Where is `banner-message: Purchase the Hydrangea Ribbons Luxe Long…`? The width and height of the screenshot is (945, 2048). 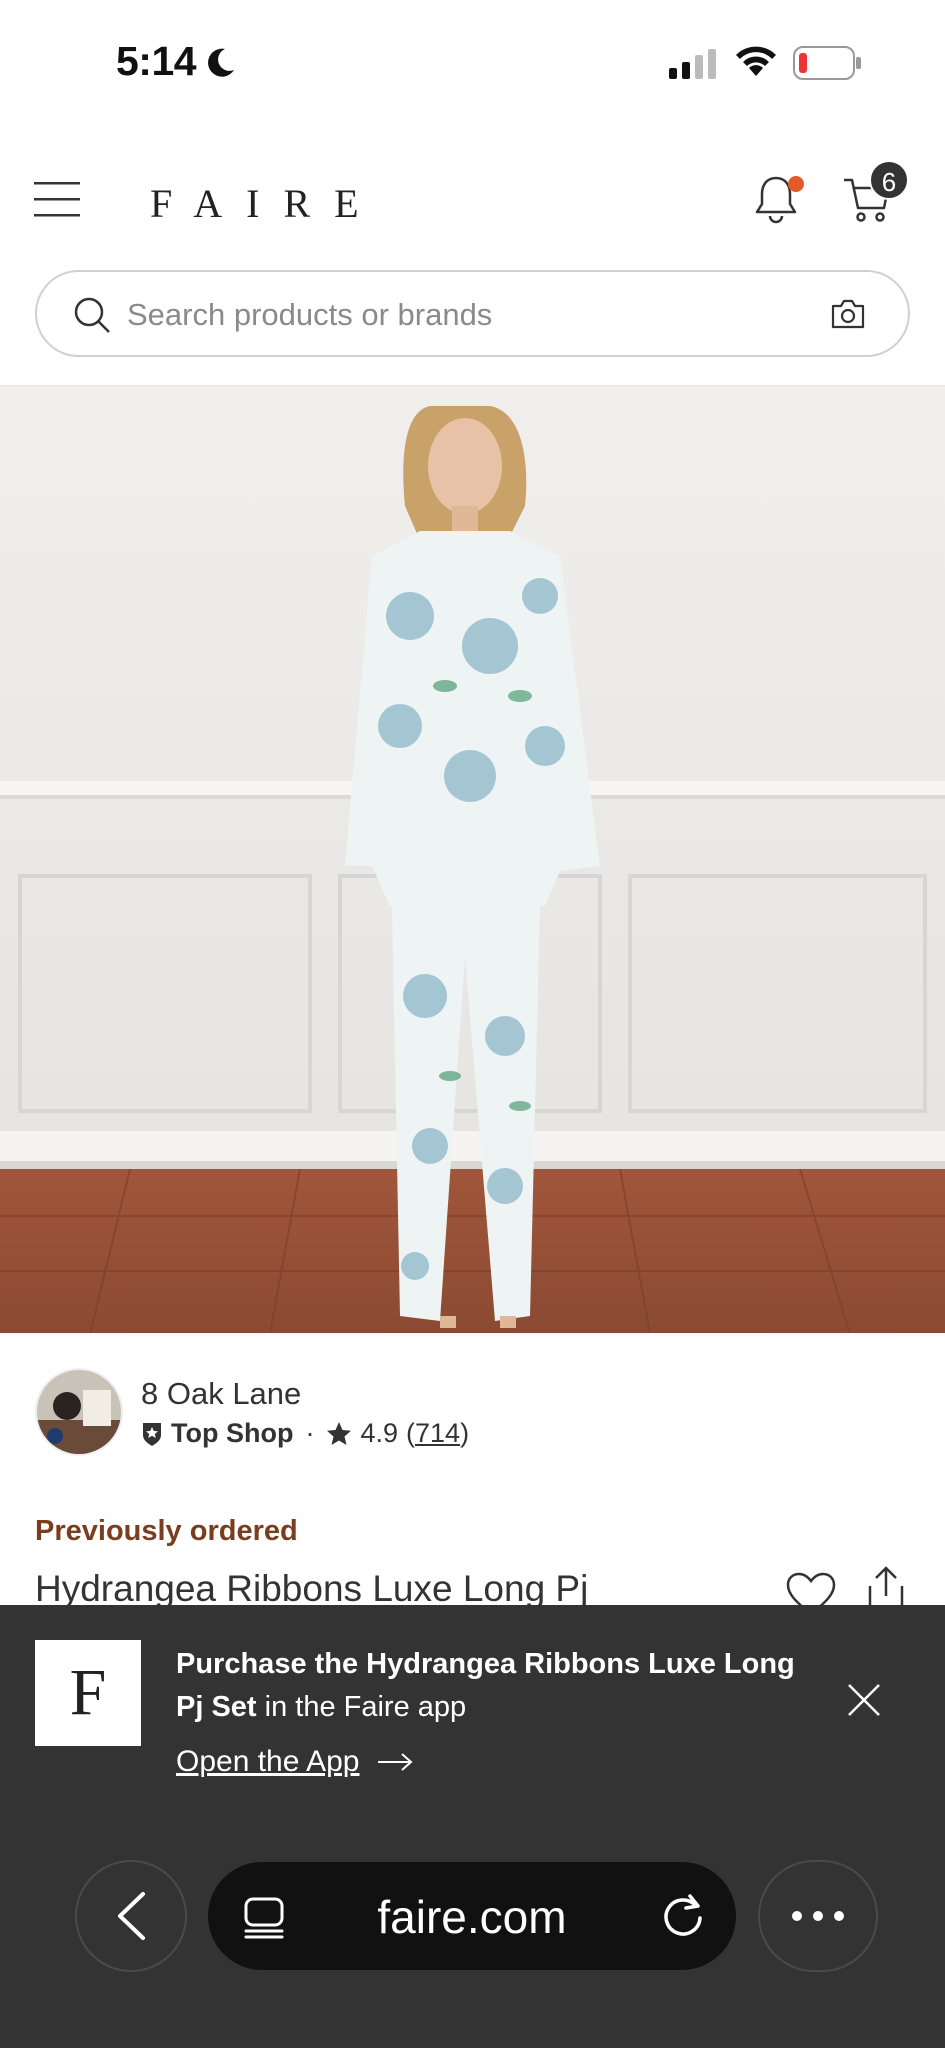 banner-message: Purchase the Hydrangea Ribbons Luxe Long… is located at coordinates (486, 1686).